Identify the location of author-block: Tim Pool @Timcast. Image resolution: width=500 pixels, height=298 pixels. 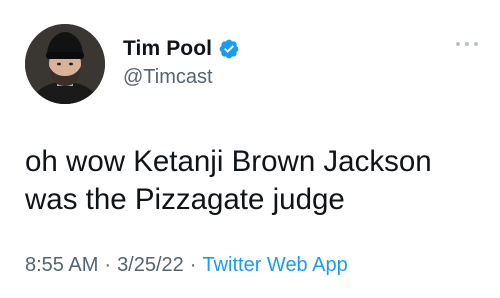
(181, 62).